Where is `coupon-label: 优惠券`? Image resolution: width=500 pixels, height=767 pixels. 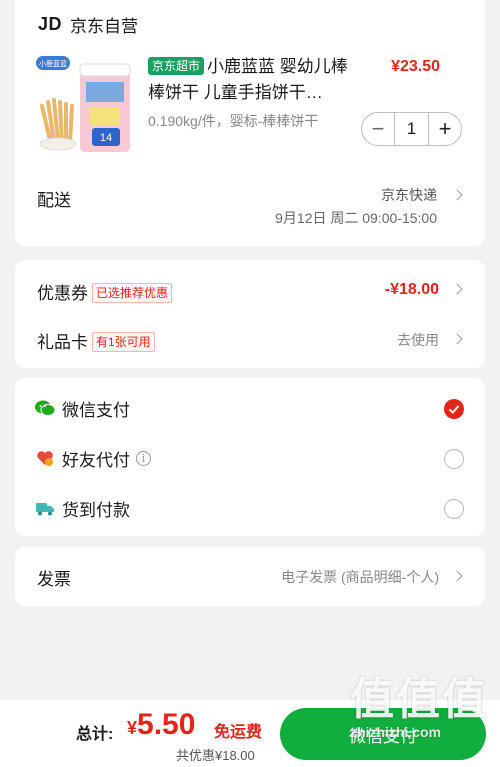 coupon-label: 优惠券 is located at coordinates (62, 293).